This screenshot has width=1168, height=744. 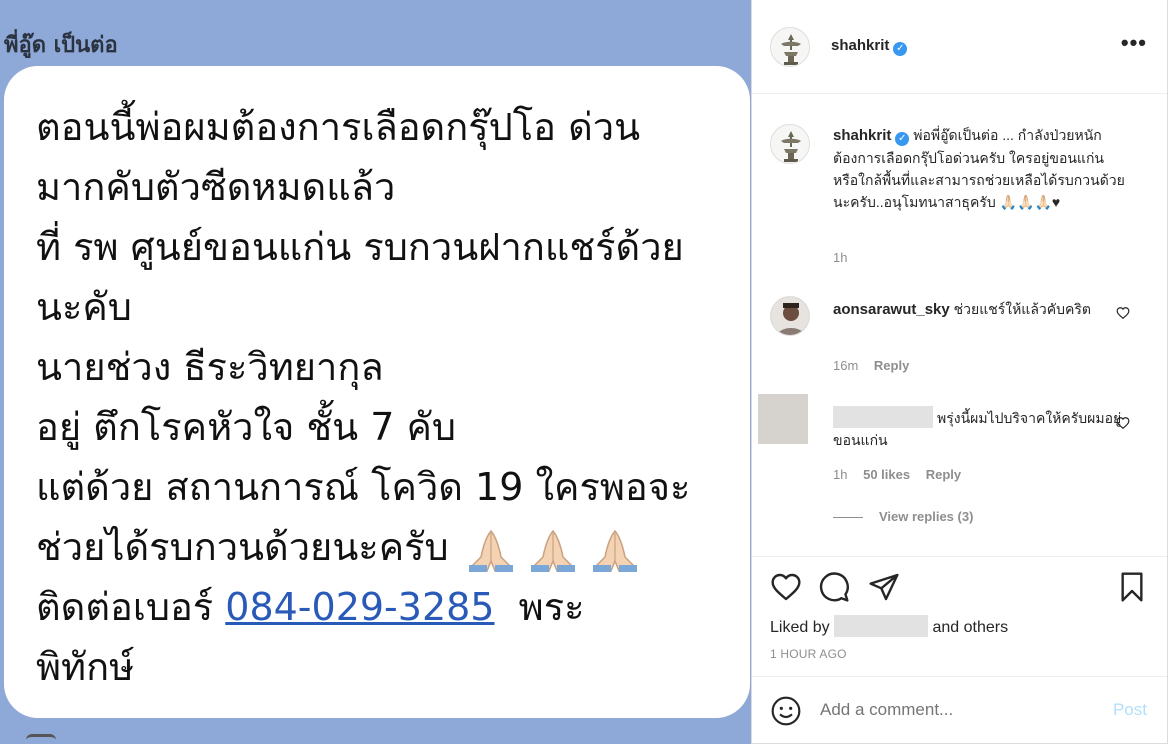 I want to click on user-photo-icon, so click(x=790, y=316).